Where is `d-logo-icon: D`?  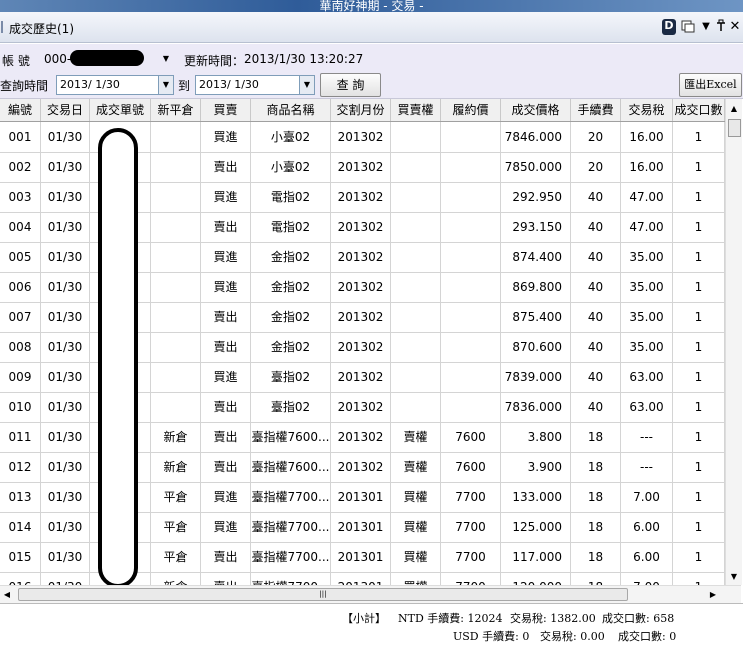
d-logo-icon: D is located at coordinates (669, 27).